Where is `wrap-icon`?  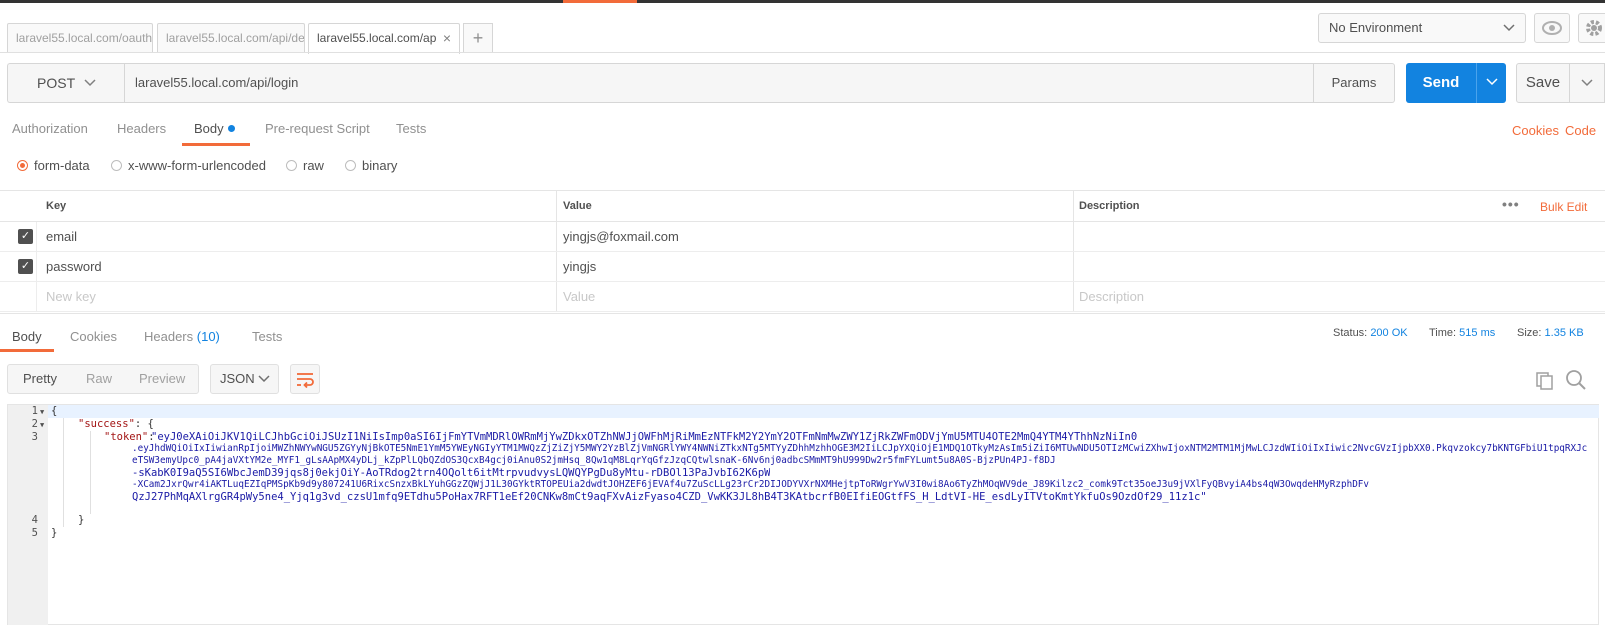 wrap-icon is located at coordinates (305, 381).